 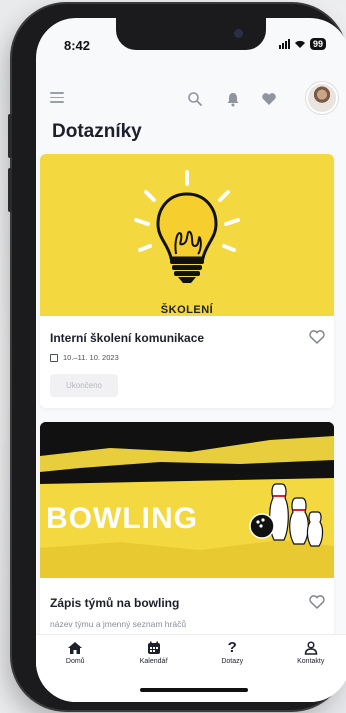 I want to click on home-icon, so click(x=75, y=648).